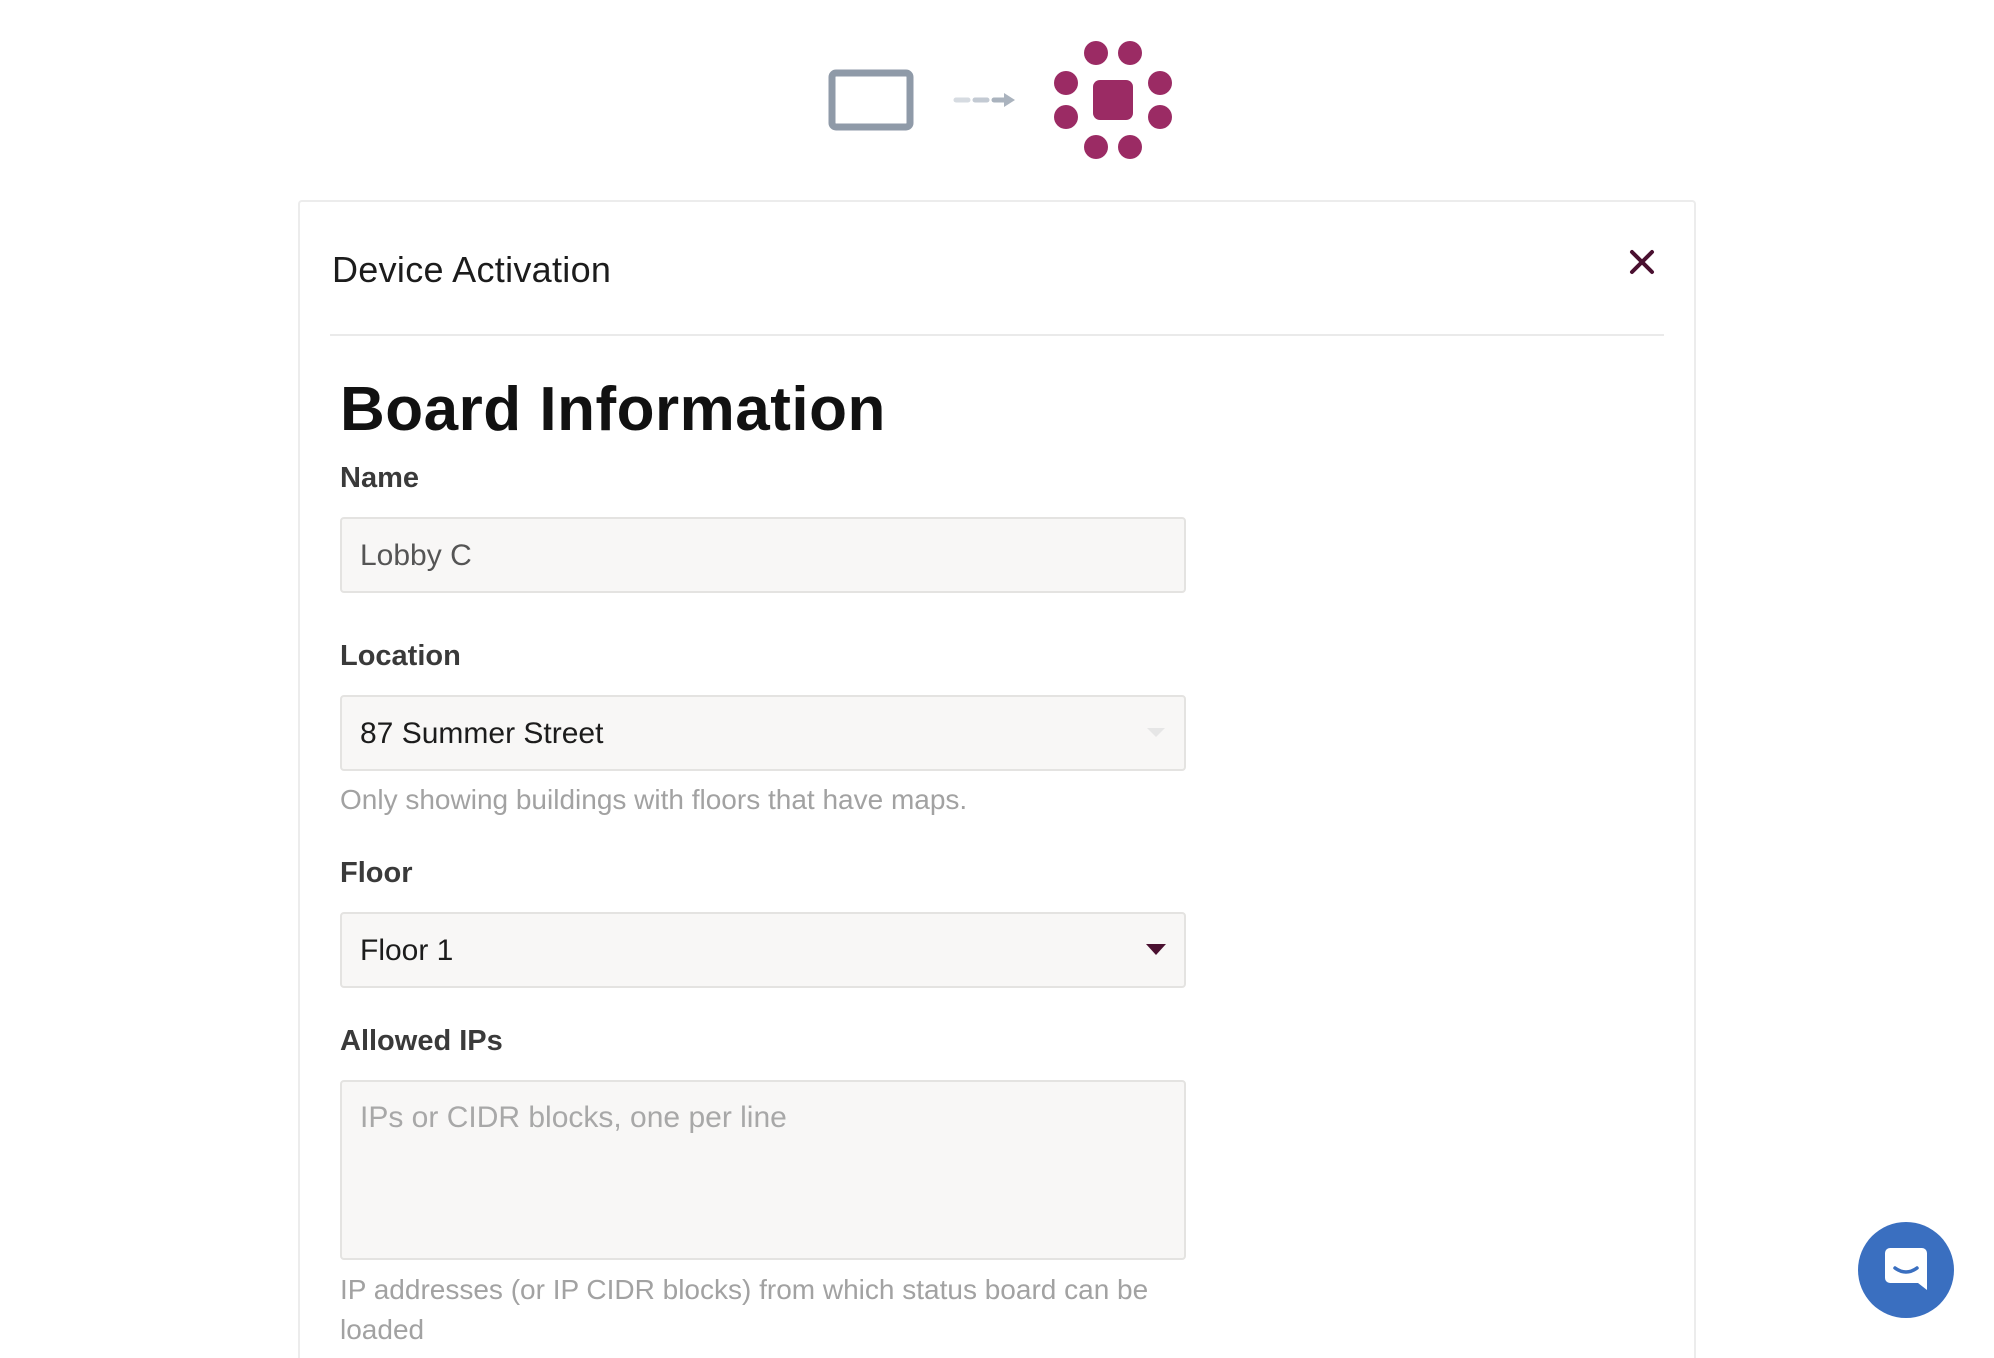  I want to click on close-button, so click(1642, 262).